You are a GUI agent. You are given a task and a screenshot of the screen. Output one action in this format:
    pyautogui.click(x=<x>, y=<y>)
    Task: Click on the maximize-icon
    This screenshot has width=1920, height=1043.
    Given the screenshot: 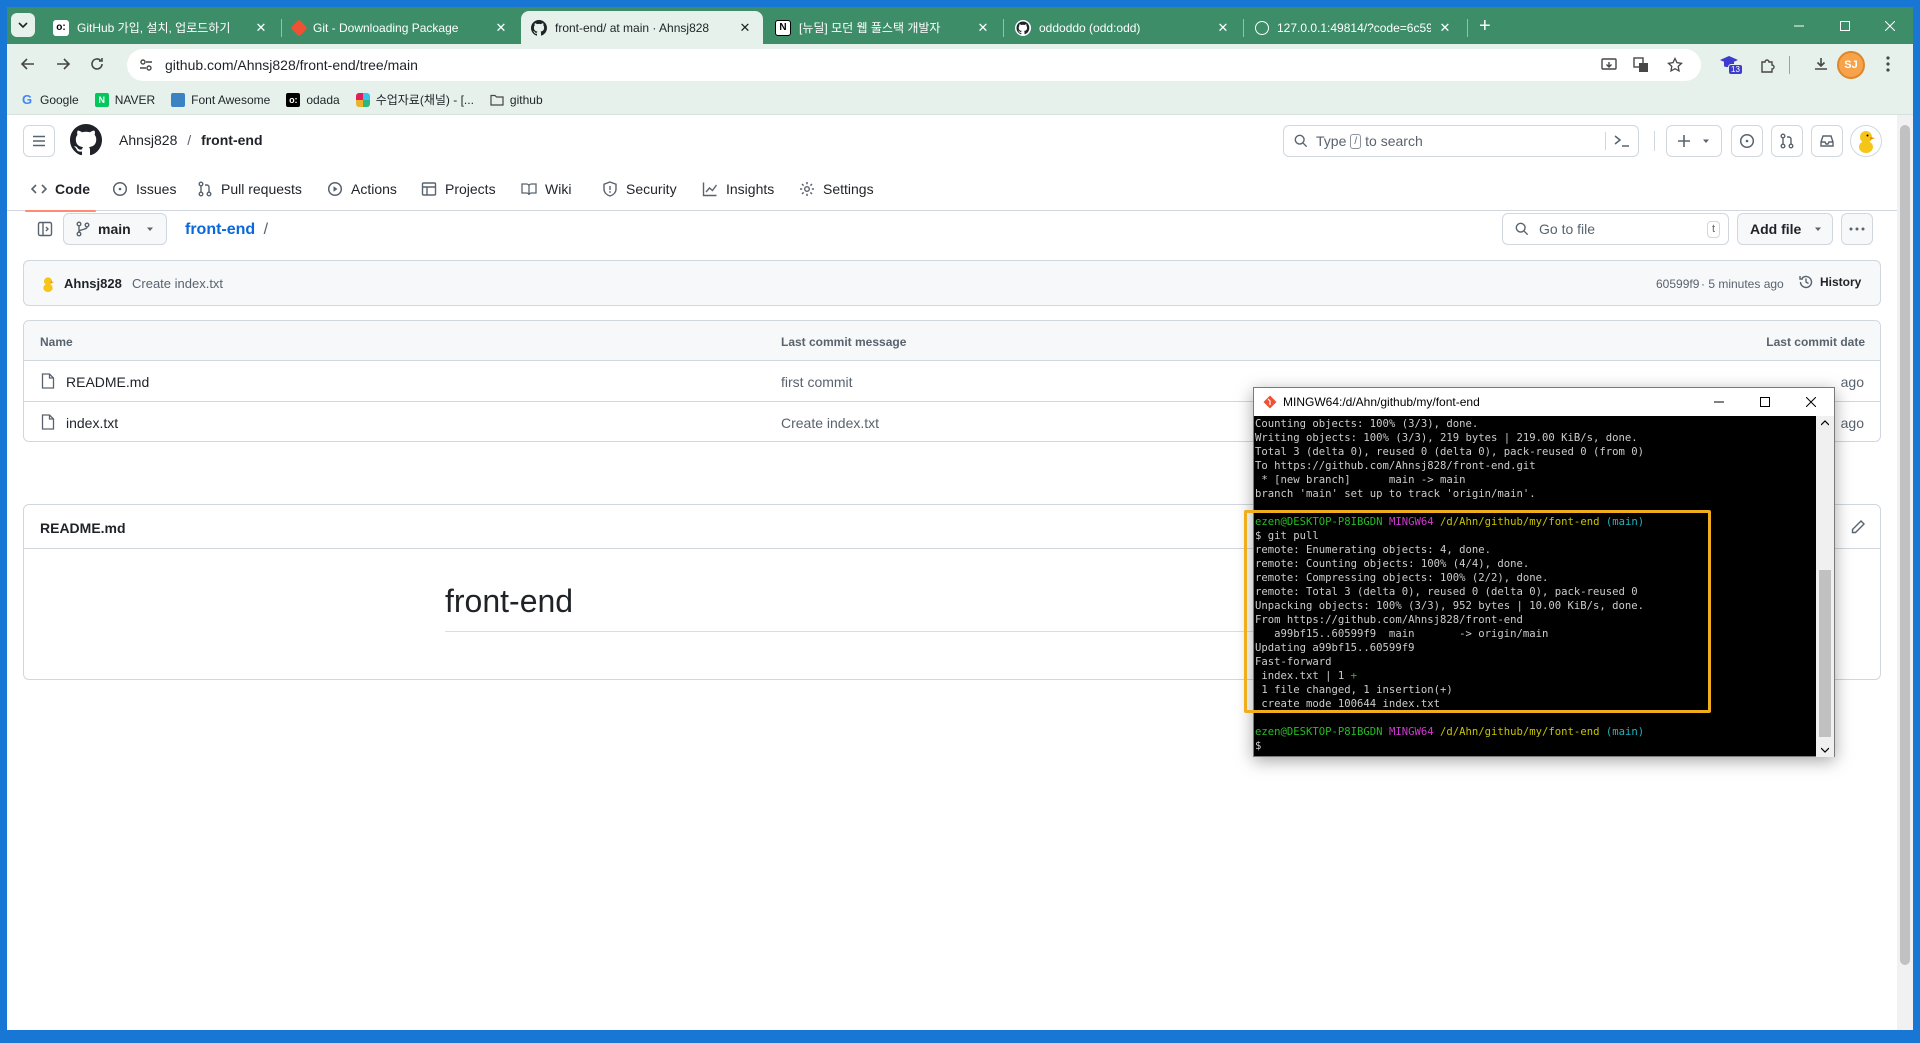 What is the action you would take?
    pyautogui.click(x=1765, y=402)
    